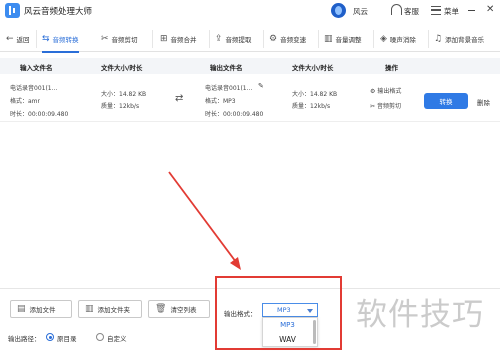 Image resolution: width=500 pixels, height=352 pixels. I want to click on close-button: ✕, so click(490, 10).